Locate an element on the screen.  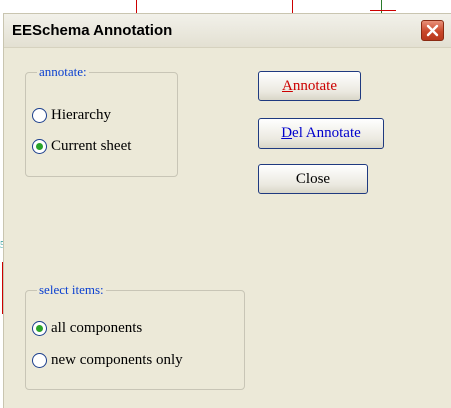
close-icon is located at coordinates (432, 30).